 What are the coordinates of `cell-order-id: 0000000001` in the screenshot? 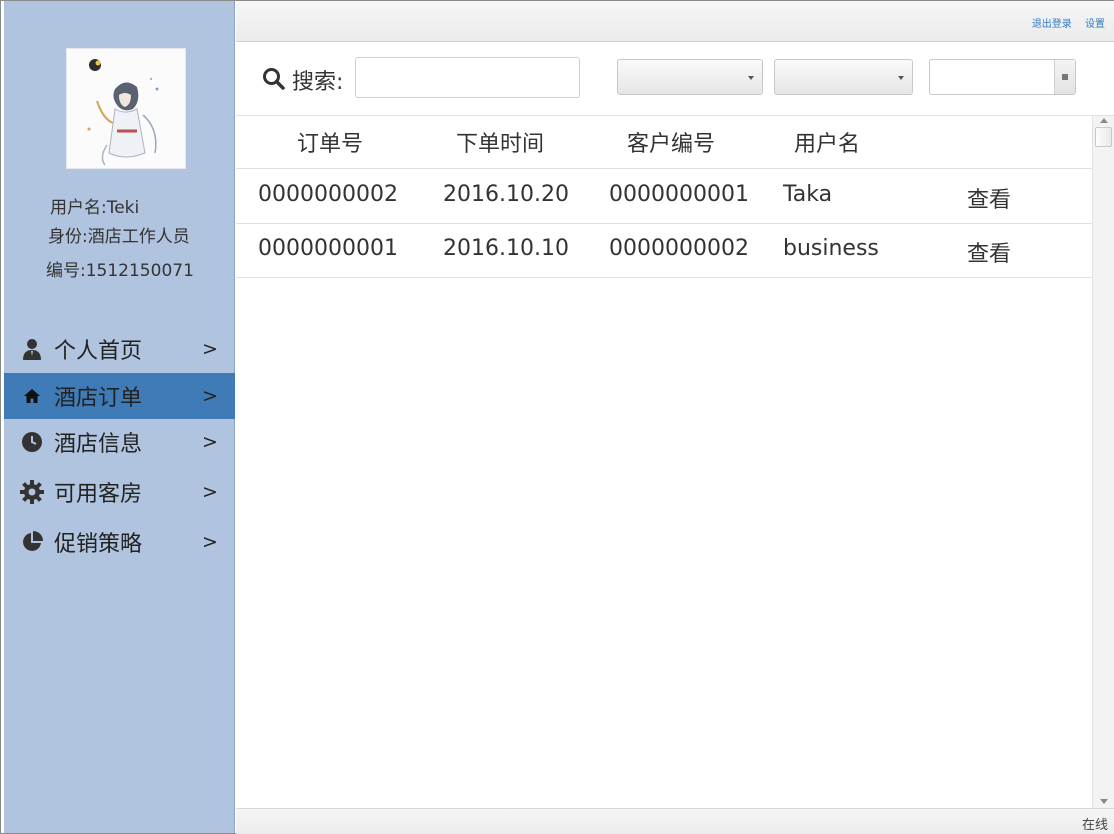 It's located at (328, 248).